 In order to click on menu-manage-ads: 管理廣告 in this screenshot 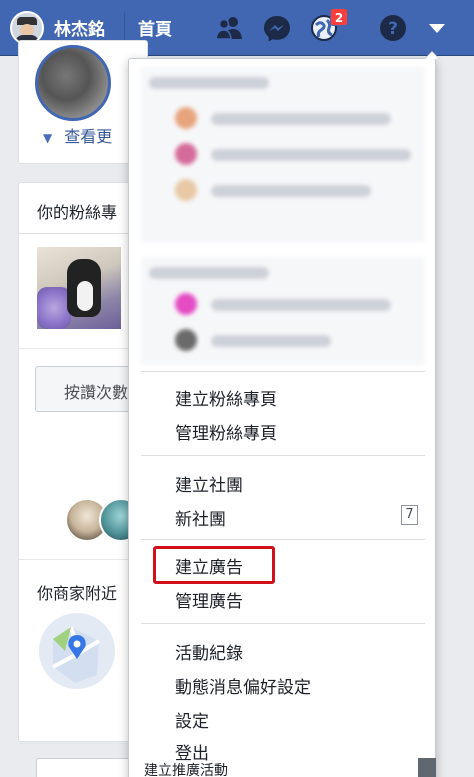, I will do `click(209, 599)`.